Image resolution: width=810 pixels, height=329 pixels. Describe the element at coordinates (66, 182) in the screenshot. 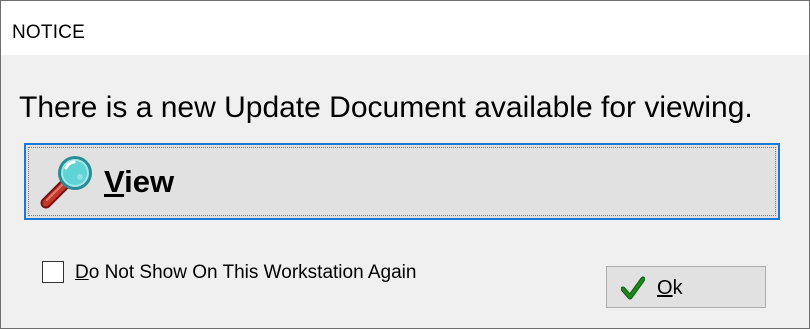

I see `magnifier-icon` at that location.